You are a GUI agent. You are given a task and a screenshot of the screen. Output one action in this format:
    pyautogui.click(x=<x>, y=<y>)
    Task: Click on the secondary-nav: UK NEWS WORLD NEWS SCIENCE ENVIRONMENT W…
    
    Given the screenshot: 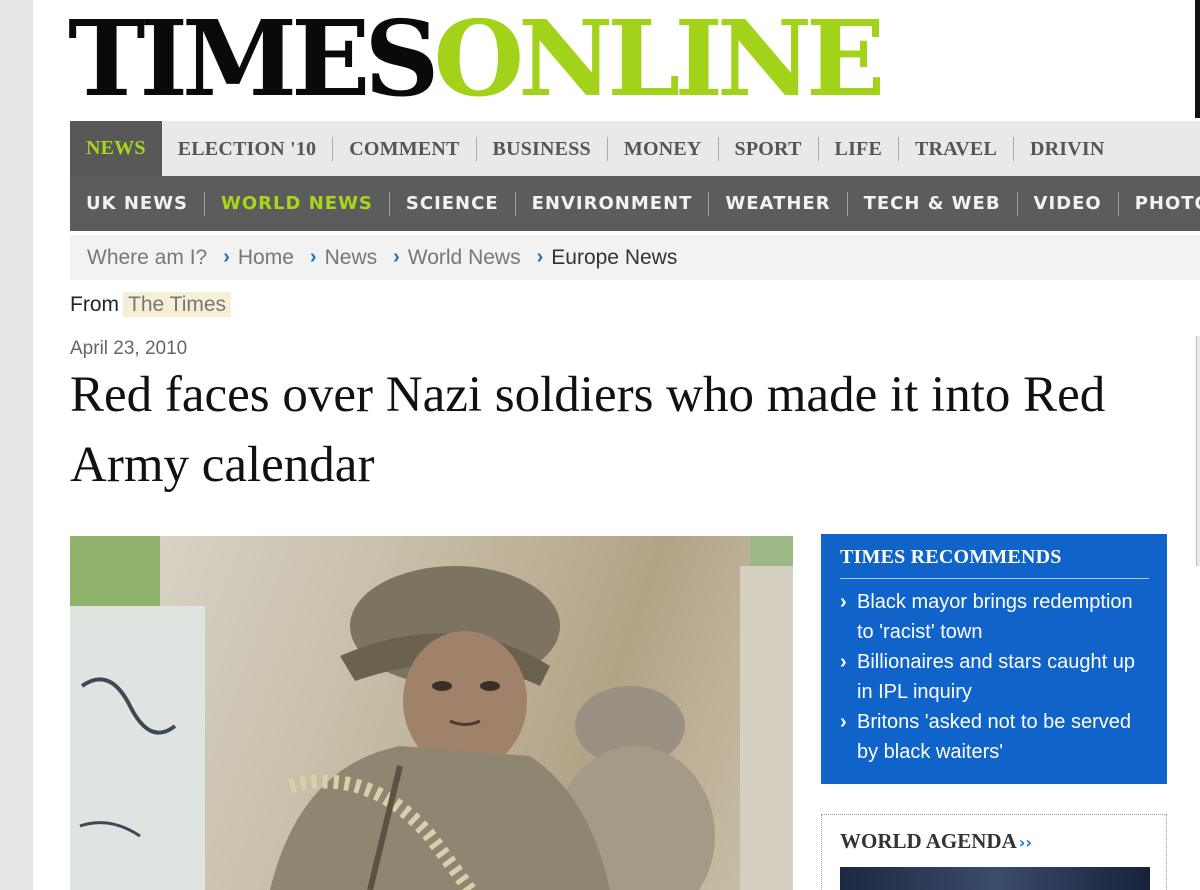 What is the action you would take?
    pyautogui.click(x=635, y=203)
    